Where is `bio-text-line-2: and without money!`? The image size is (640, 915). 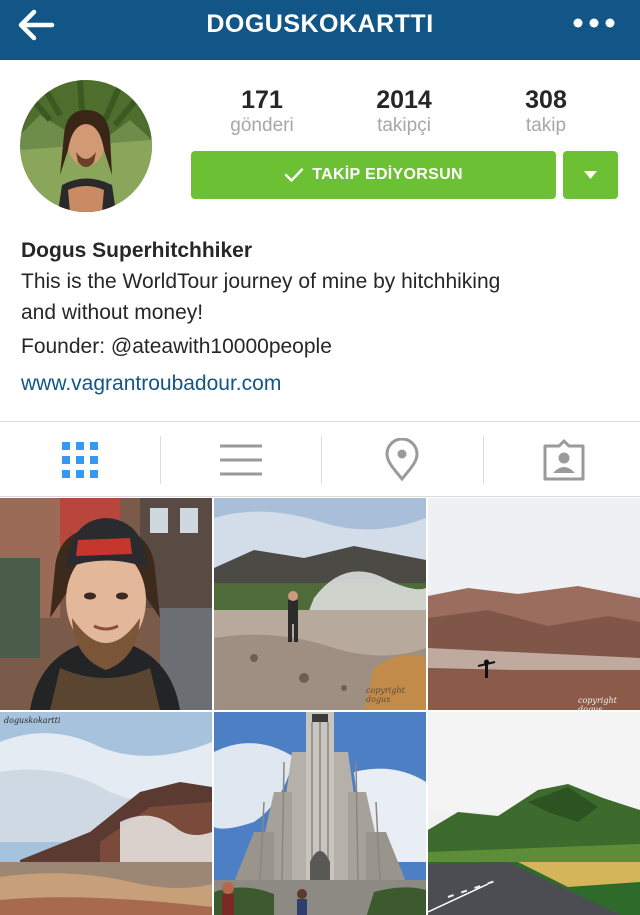
bio-text-line-2: and without money! is located at coordinates (112, 312).